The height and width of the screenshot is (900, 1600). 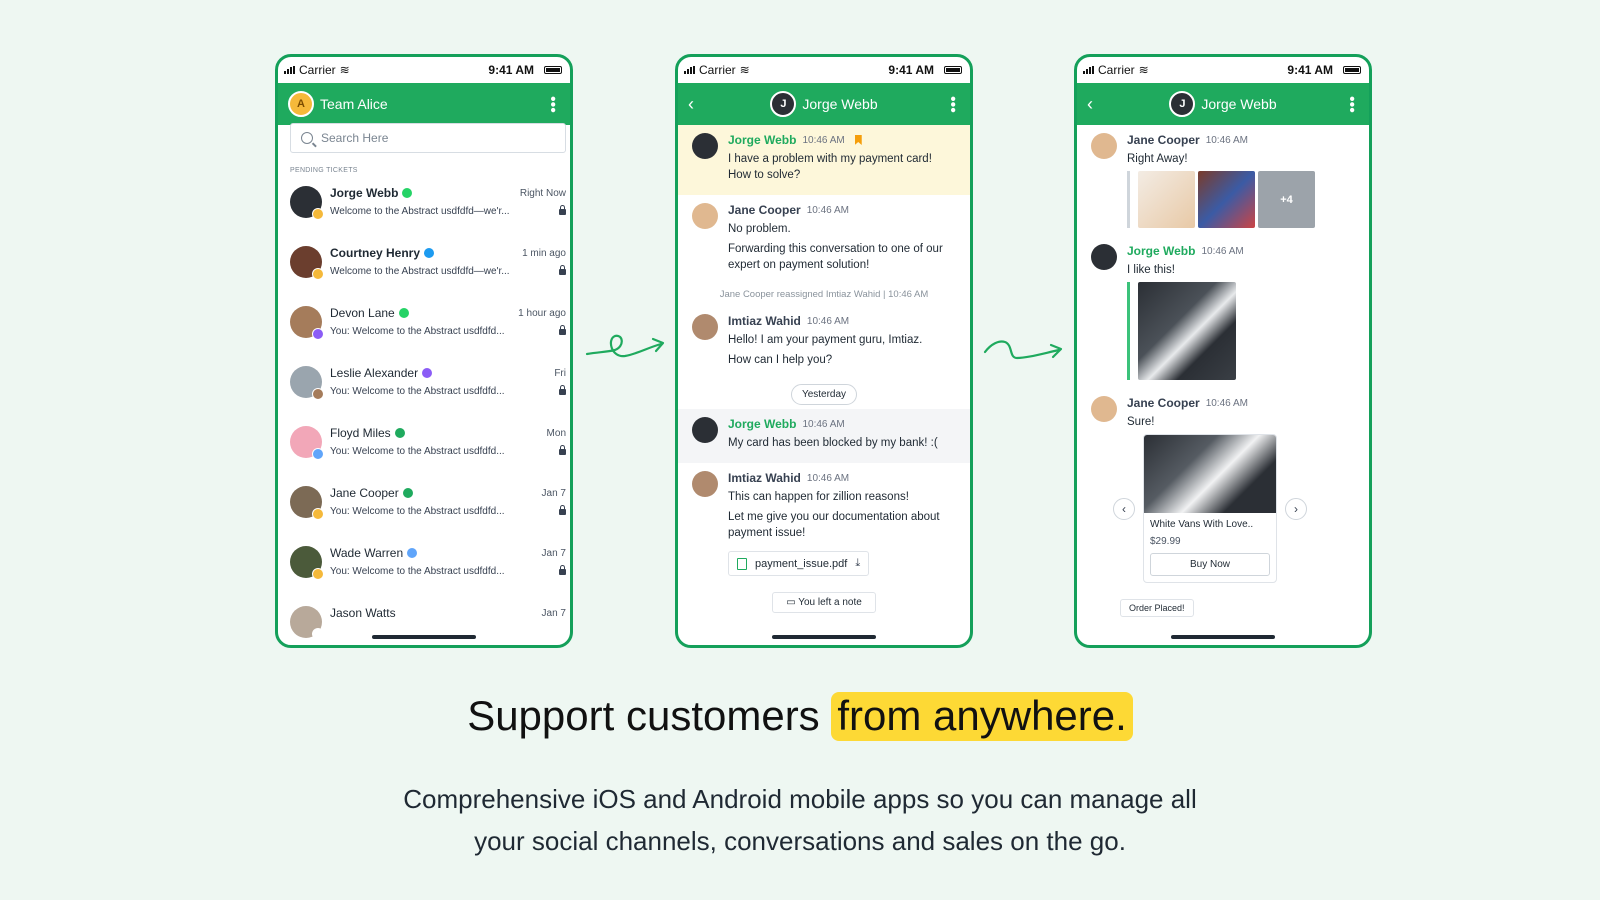 I want to click on more-images: +4, so click(x=1286, y=199).